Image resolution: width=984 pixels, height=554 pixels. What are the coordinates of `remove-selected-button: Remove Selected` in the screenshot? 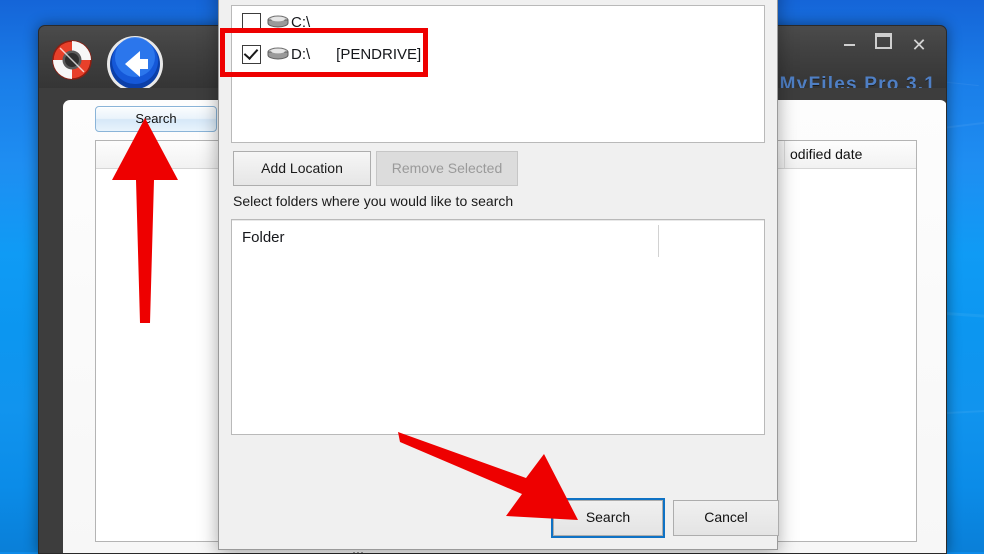 It's located at (447, 168).